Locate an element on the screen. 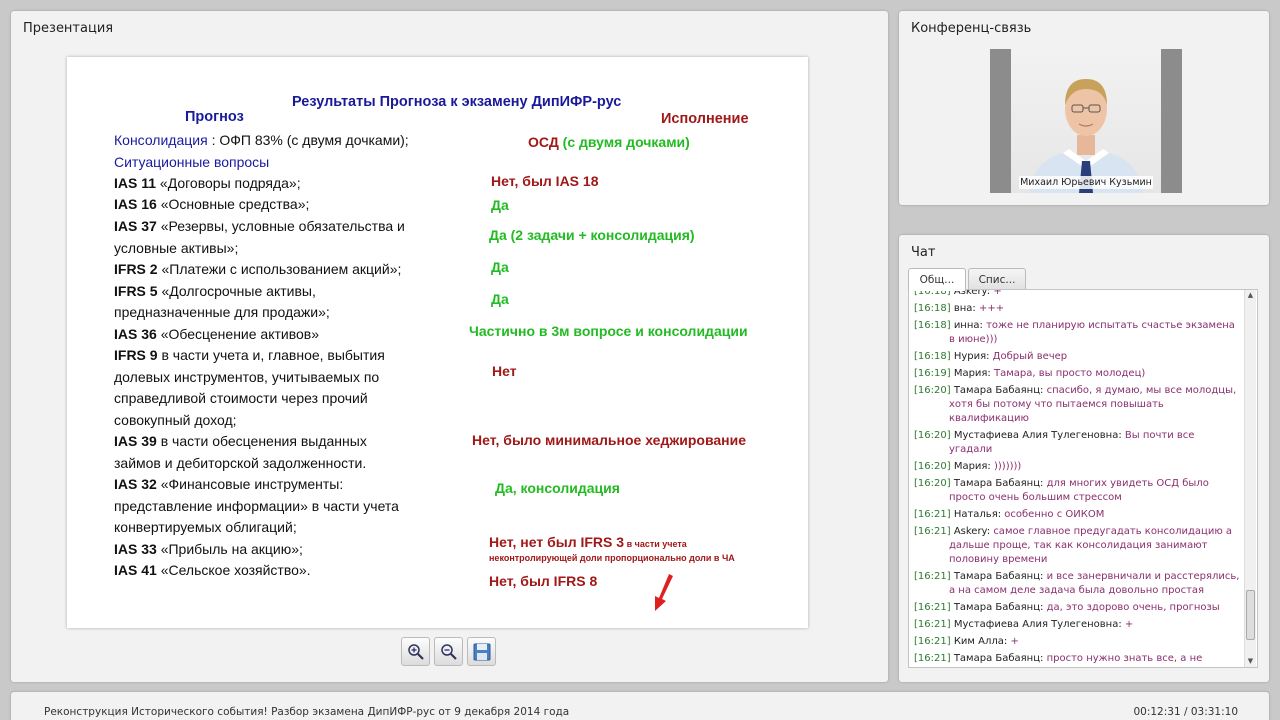 This screenshot has width=1280, height=720. conference-title: Конференц-связь is located at coordinates (971, 28).